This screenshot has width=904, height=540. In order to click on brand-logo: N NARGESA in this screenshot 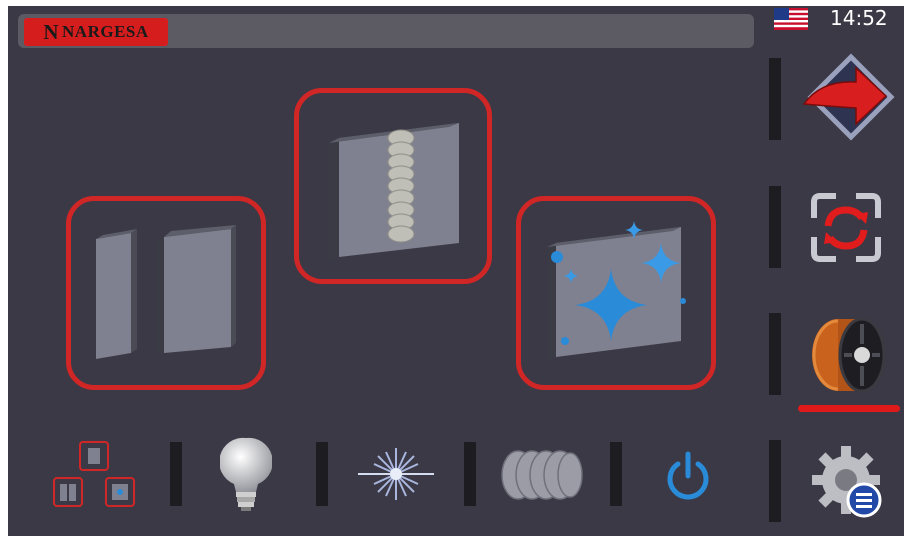, I will do `click(96, 32)`.